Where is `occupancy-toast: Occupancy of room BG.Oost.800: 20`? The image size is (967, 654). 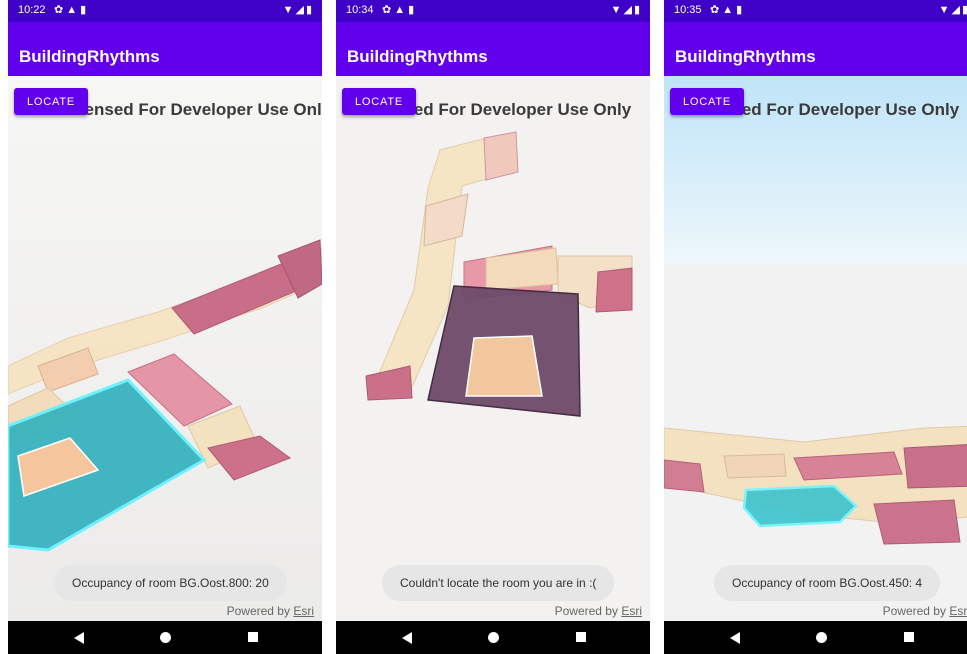 occupancy-toast: Occupancy of room BG.Oost.800: 20 is located at coordinates (170, 583).